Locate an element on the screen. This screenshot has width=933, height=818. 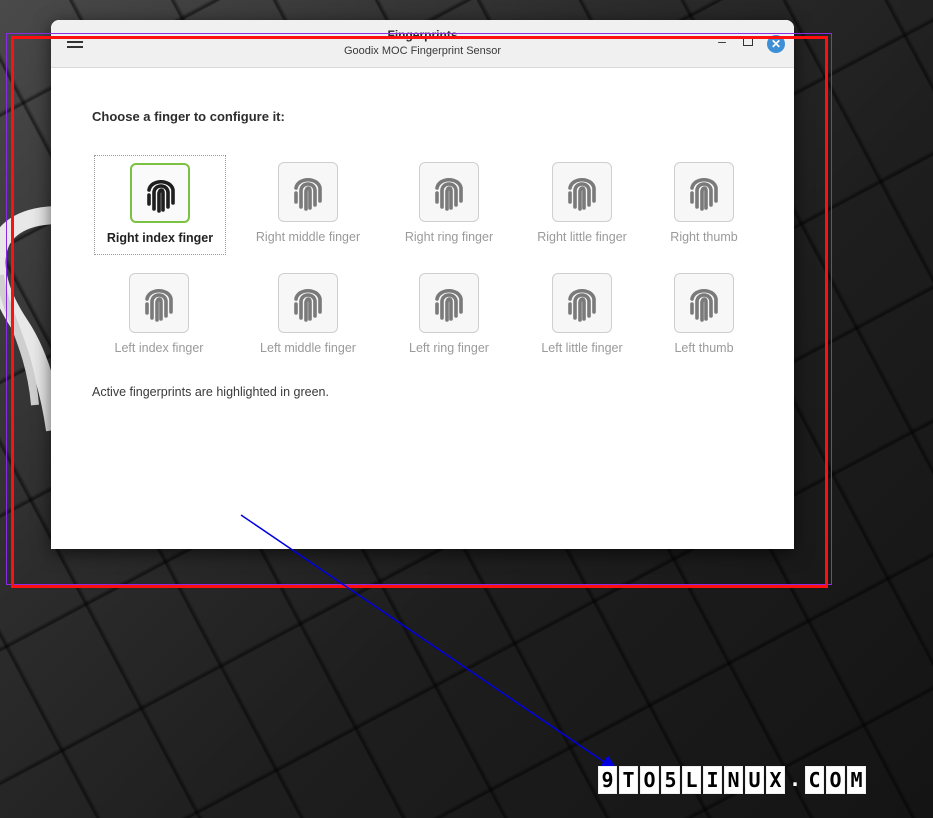
finger-label: Left middle finger is located at coordinates (308, 348).